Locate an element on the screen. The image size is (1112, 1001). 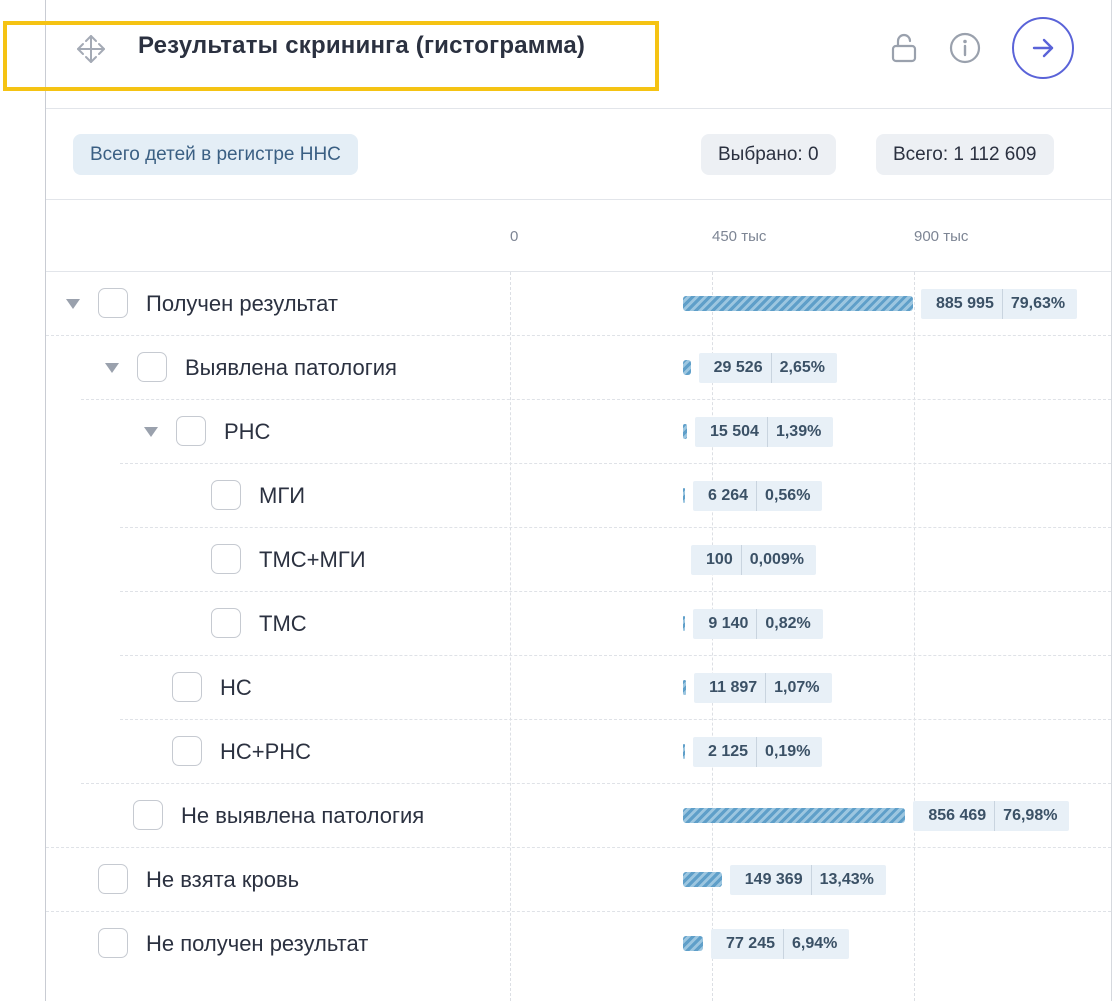
row-value-badge: 856 469 76,98% is located at coordinates (991, 816).